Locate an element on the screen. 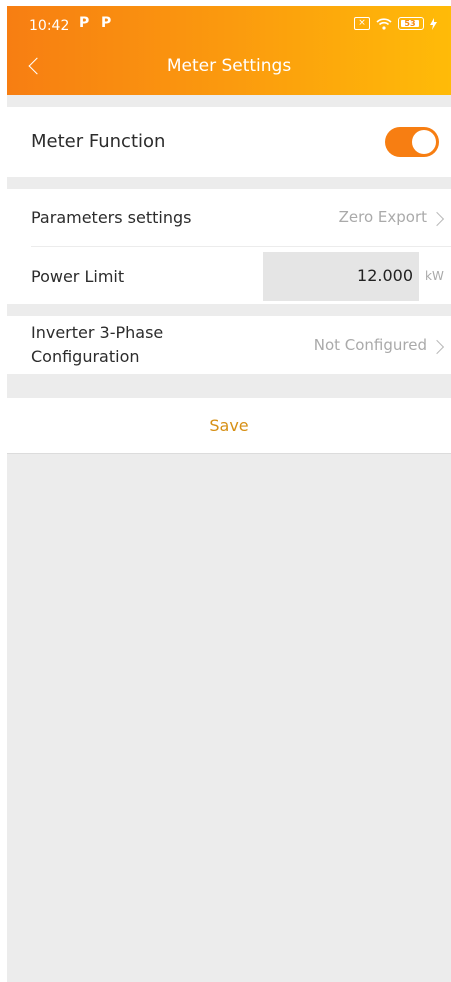  parameters-settings-row: Parameters settings Zero Export is located at coordinates (229, 217).